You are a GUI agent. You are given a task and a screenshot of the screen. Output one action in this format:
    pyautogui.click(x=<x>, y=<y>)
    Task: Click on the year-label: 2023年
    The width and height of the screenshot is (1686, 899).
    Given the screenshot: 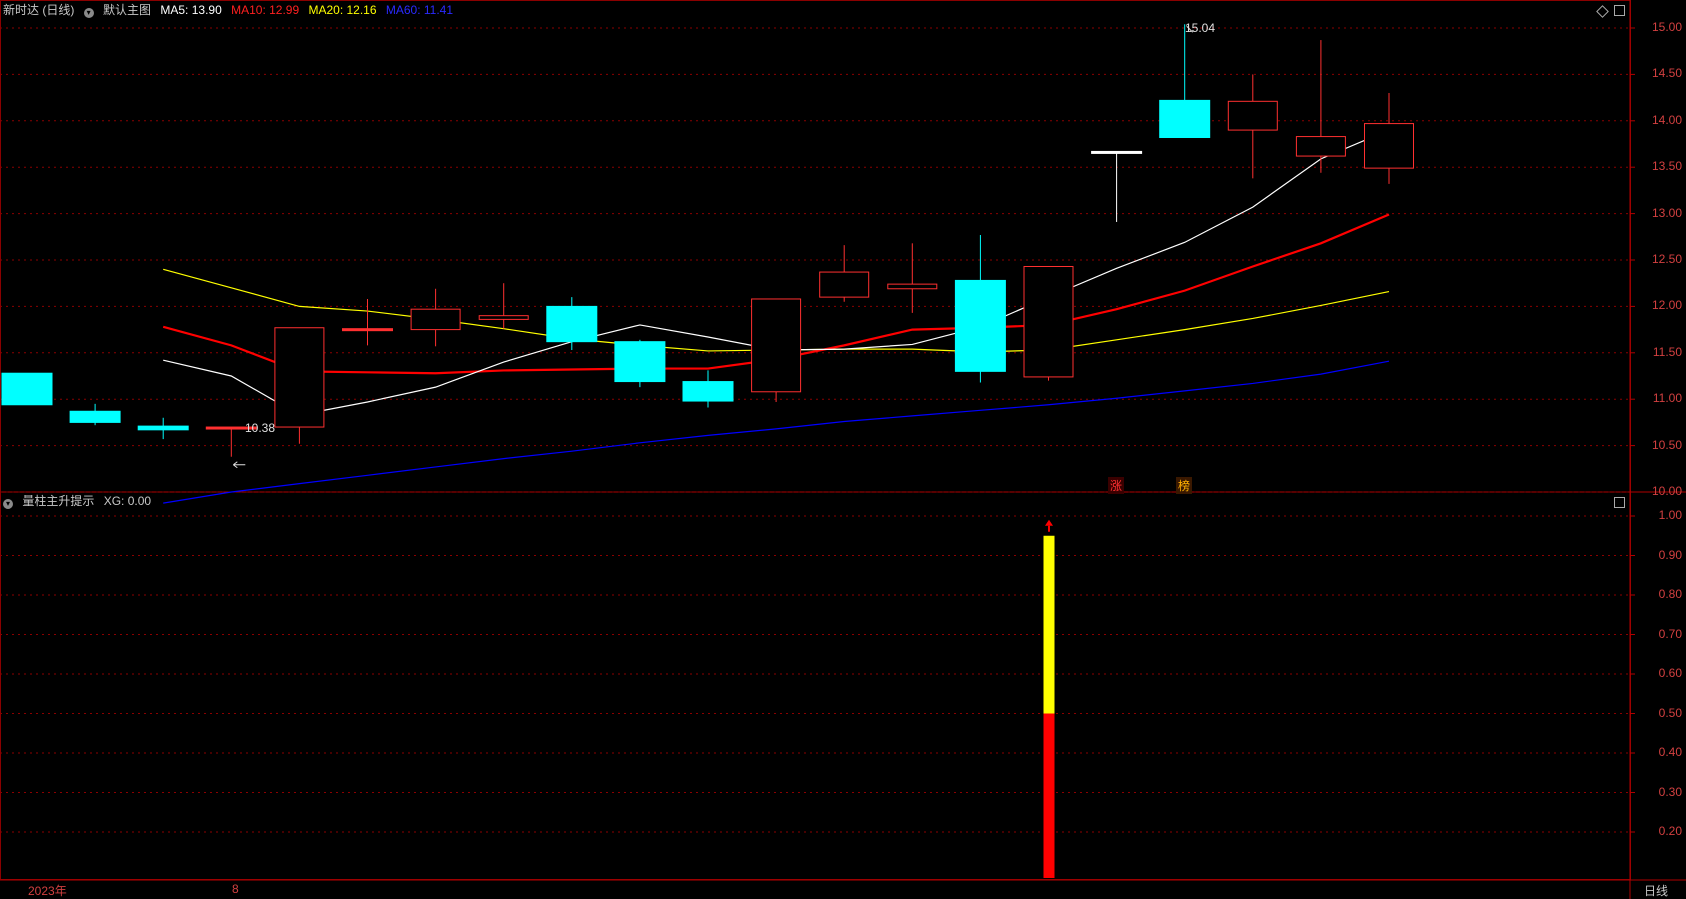 What is the action you would take?
    pyautogui.click(x=47, y=891)
    